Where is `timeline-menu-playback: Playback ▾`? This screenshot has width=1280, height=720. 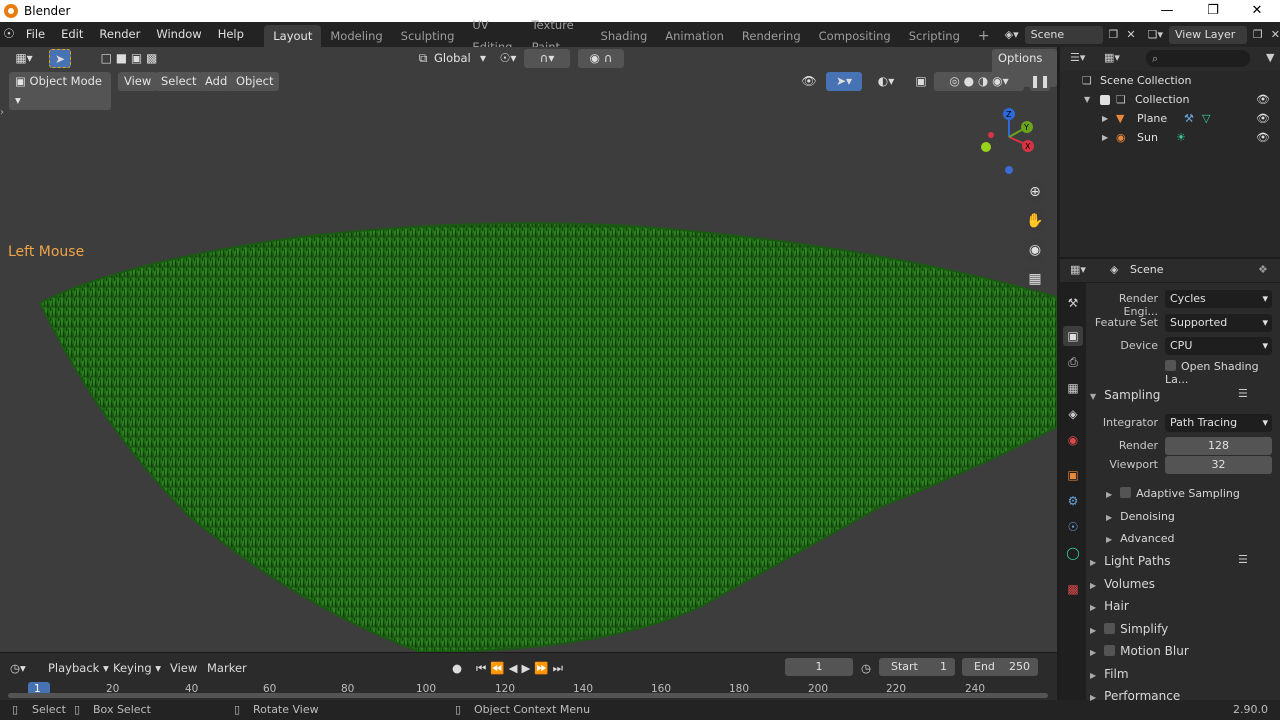
timeline-menu-playback: Playback ▾ is located at coordinates (78, 668).